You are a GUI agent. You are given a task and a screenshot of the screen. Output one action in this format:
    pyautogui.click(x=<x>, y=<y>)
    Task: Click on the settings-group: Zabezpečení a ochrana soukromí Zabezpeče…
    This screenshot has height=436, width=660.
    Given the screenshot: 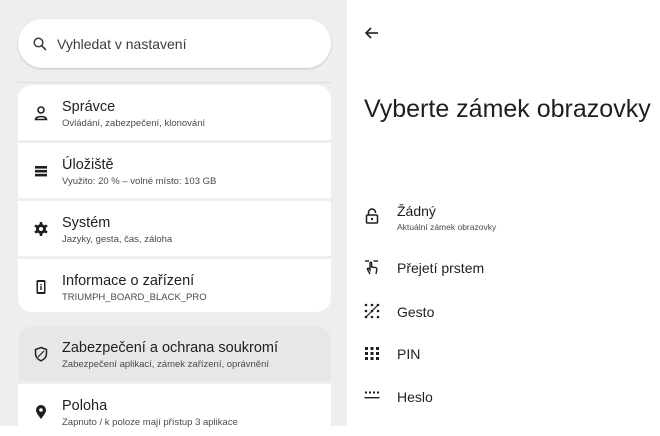 What is the action you would take?
    pyautogui.click(x=174, y=381)
    